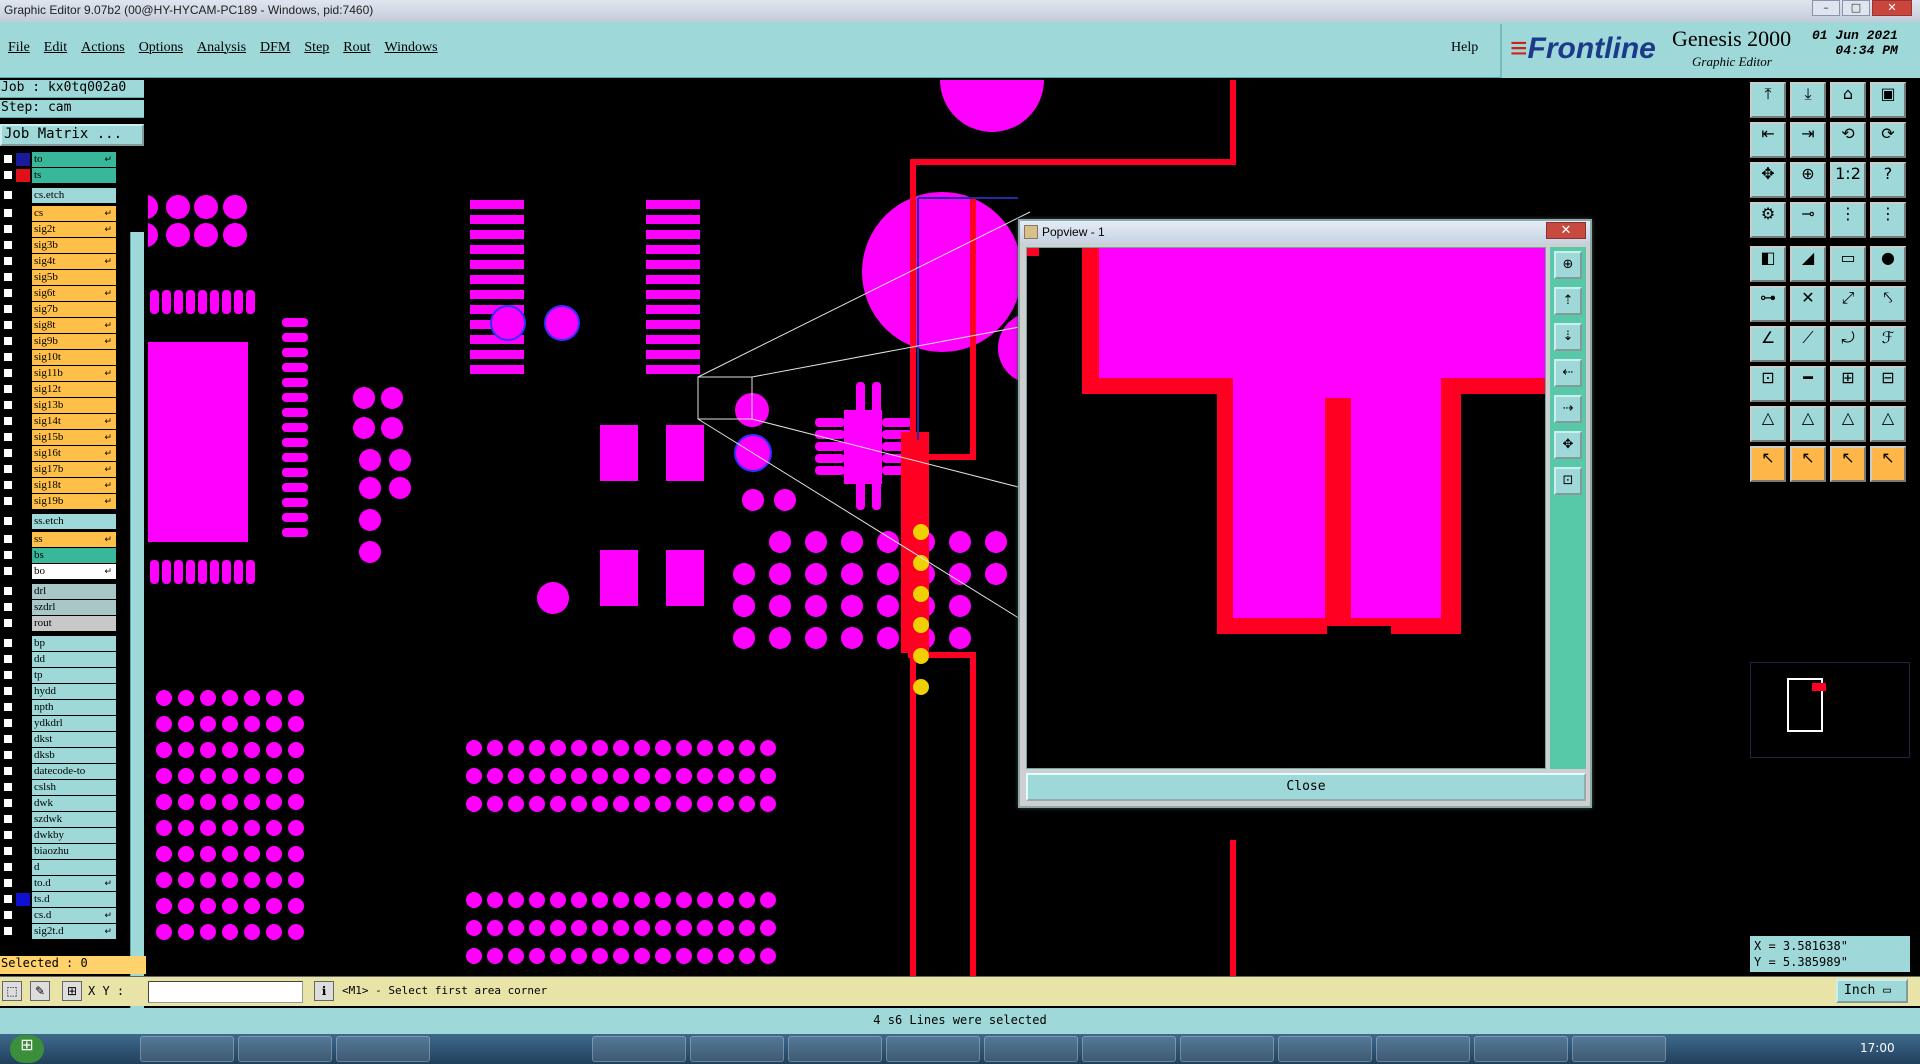 The height and width of the screenshot is (1064, 1920). What do you see at coordinates (59, 803) in the screenshot?
I see `layer-row: dwk` at bounding box center [59, 803].